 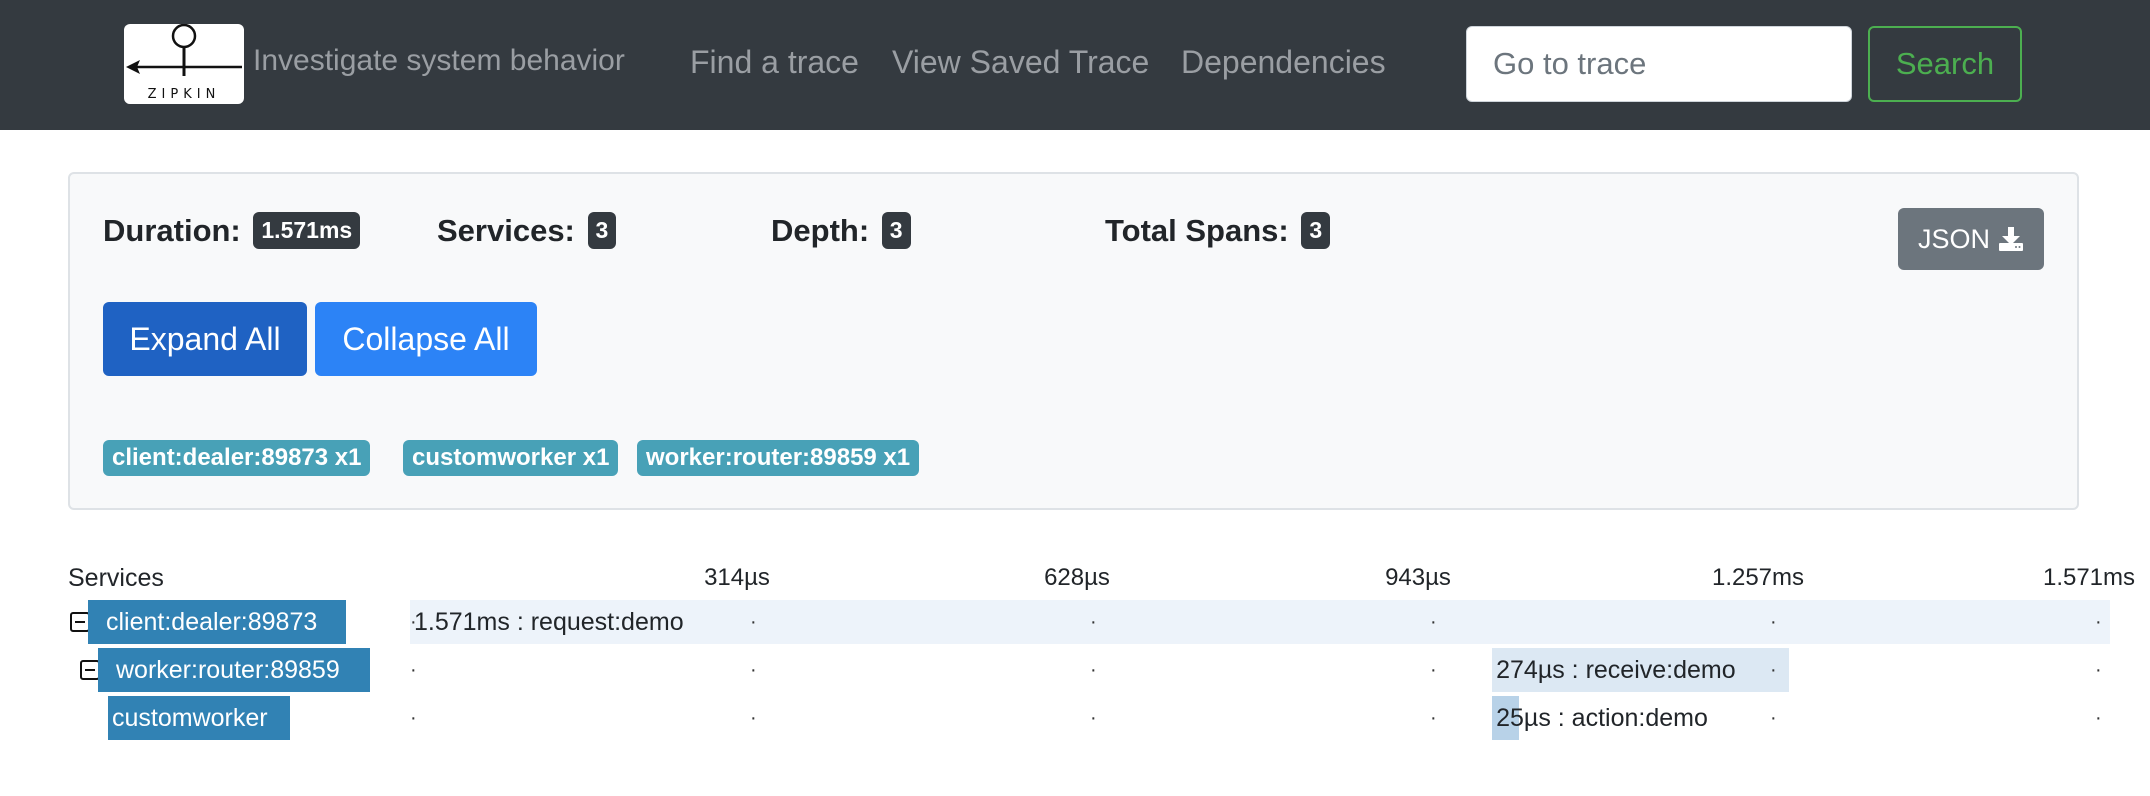 What do you see at coordinates (1945, 64) in the screenshot?
I see `search-button: Search` at bounding box center [1945, 64].